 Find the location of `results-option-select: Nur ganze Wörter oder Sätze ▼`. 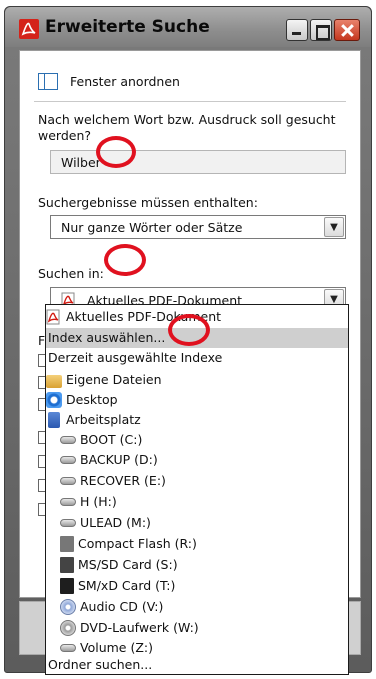

results-option-select: Nur ganze Wörter oder Sätze ▼ is located at coordinates (198, 227).